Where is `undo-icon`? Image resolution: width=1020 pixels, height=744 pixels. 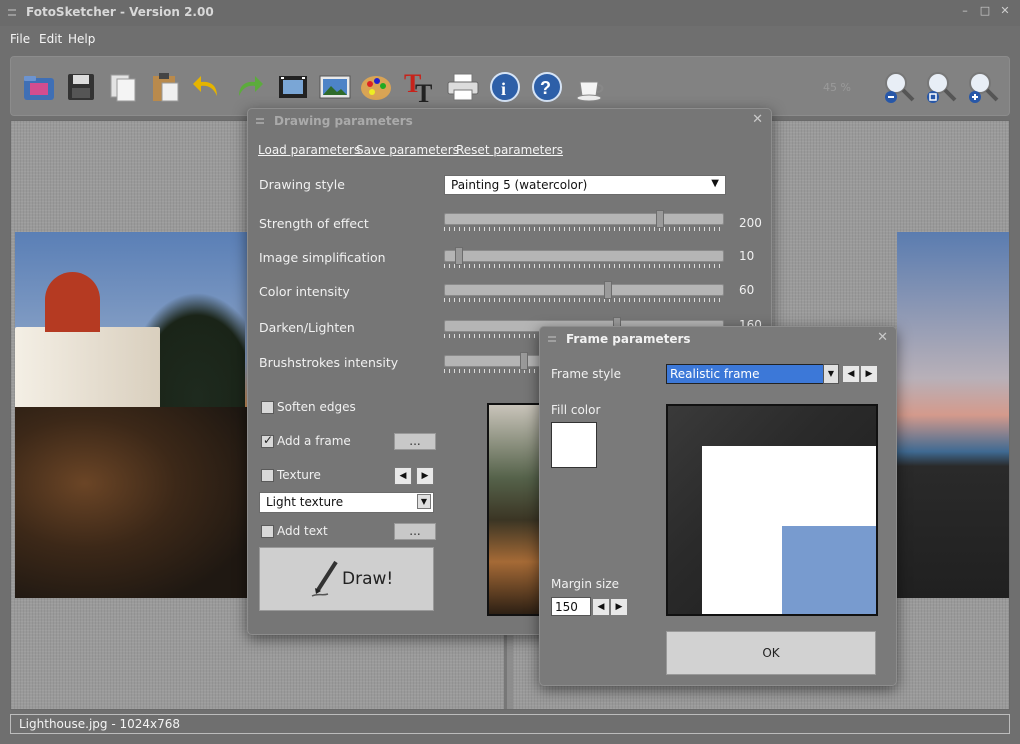
undo-icon is located at coordinates (207, 87).